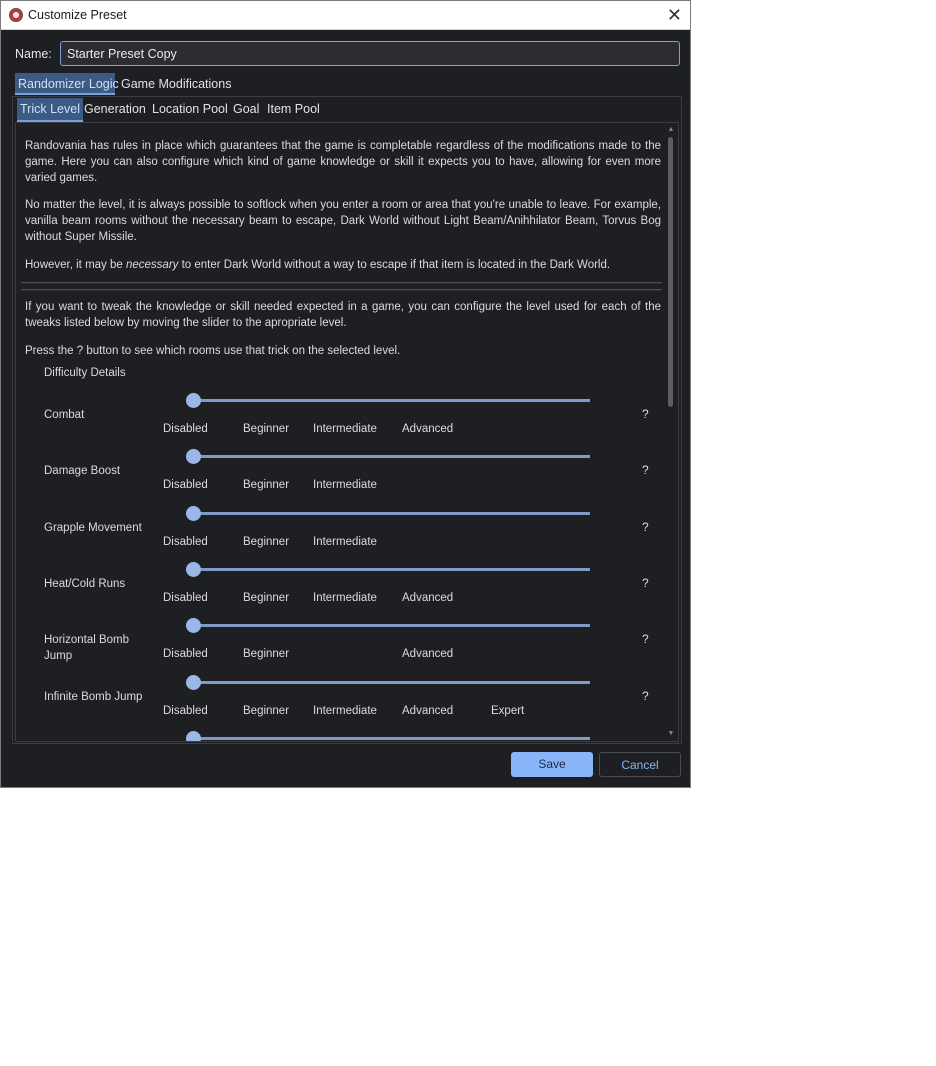  Describe the element at coordinates (115, 109) in the screenshot. I see `tab-generation: Generation` at that location.